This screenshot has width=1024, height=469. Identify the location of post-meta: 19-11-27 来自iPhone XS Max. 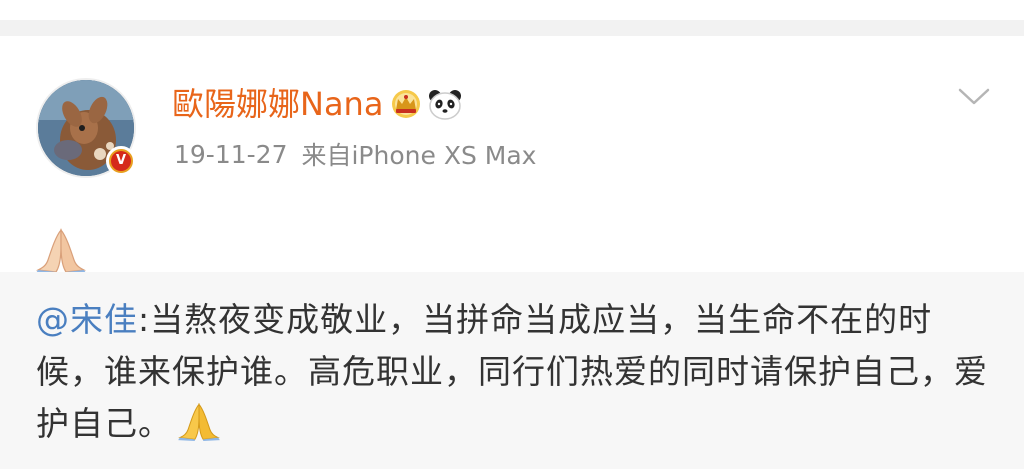
(355, 154).